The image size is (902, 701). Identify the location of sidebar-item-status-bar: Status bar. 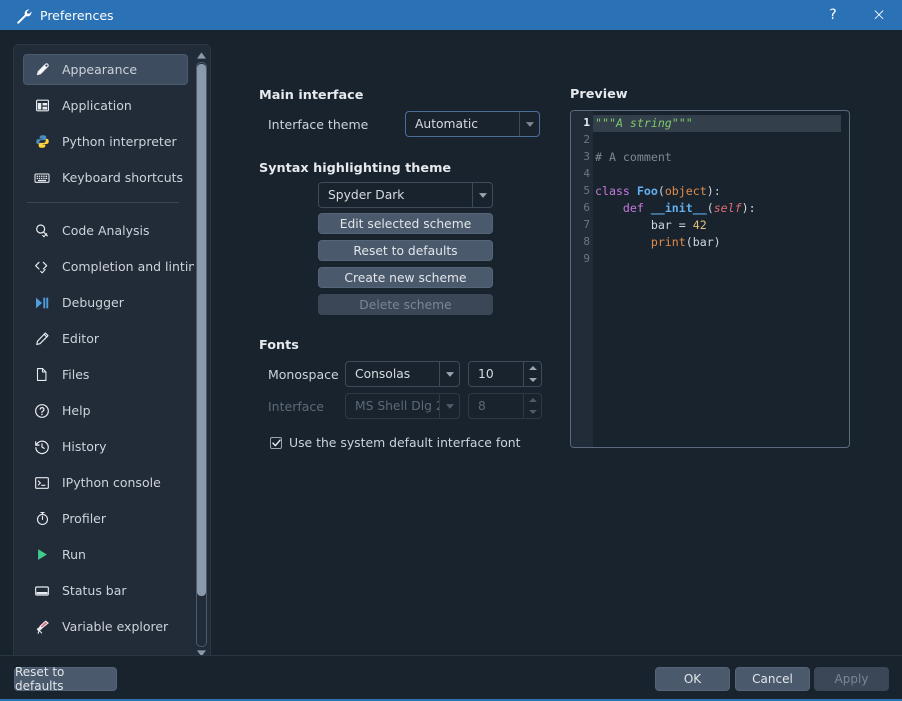
(105, 590).